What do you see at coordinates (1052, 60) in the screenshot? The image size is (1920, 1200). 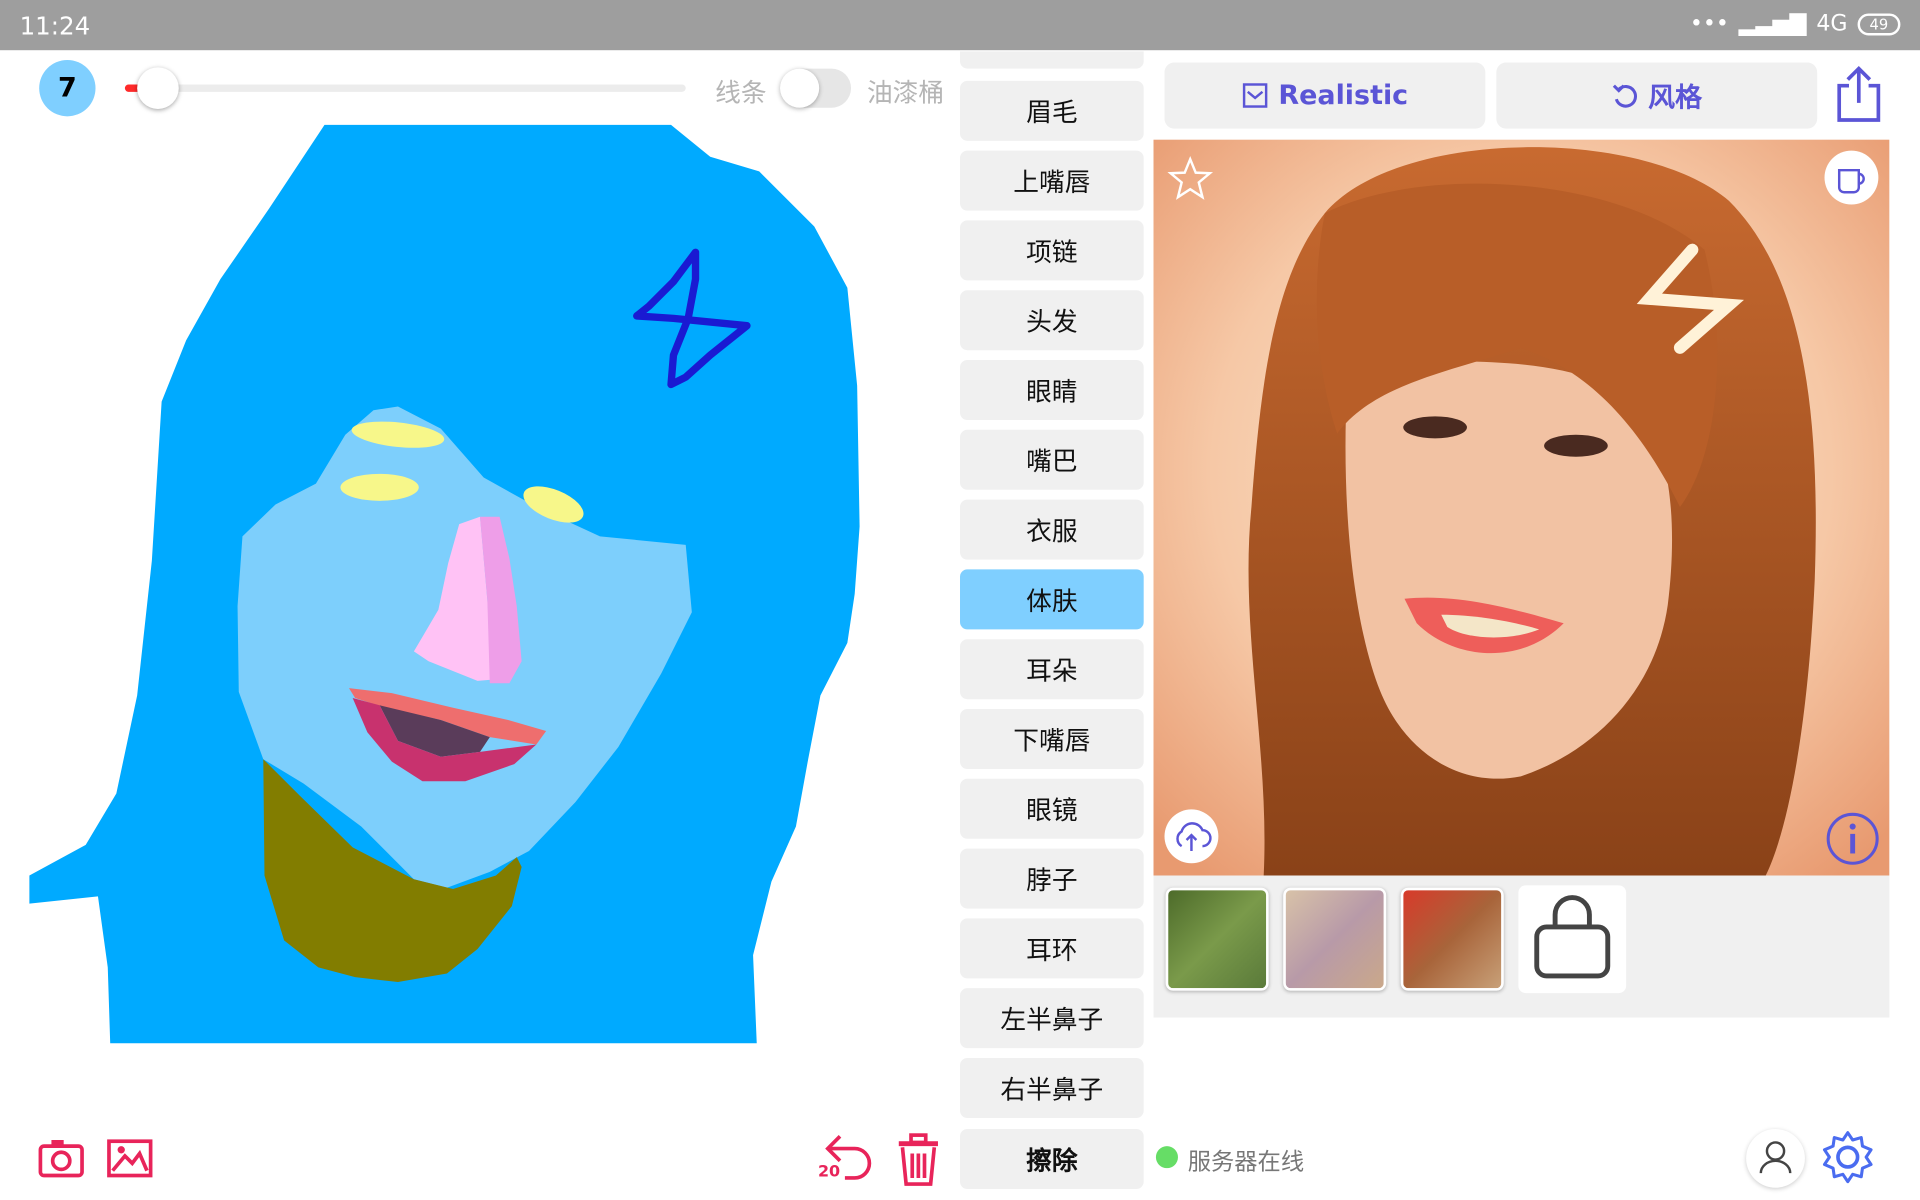 I see `label-item-clipped` at bounding box center [1052, 60].